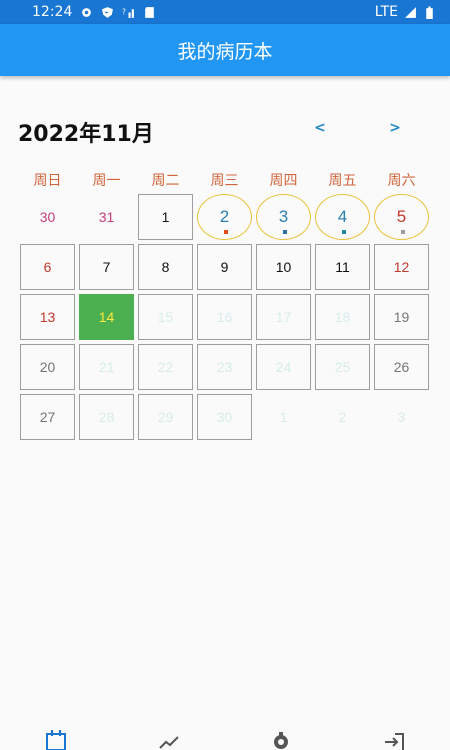 The width and height of the screenshot is (450, 750). I want to click on day-number: 24, so click(283, 367).